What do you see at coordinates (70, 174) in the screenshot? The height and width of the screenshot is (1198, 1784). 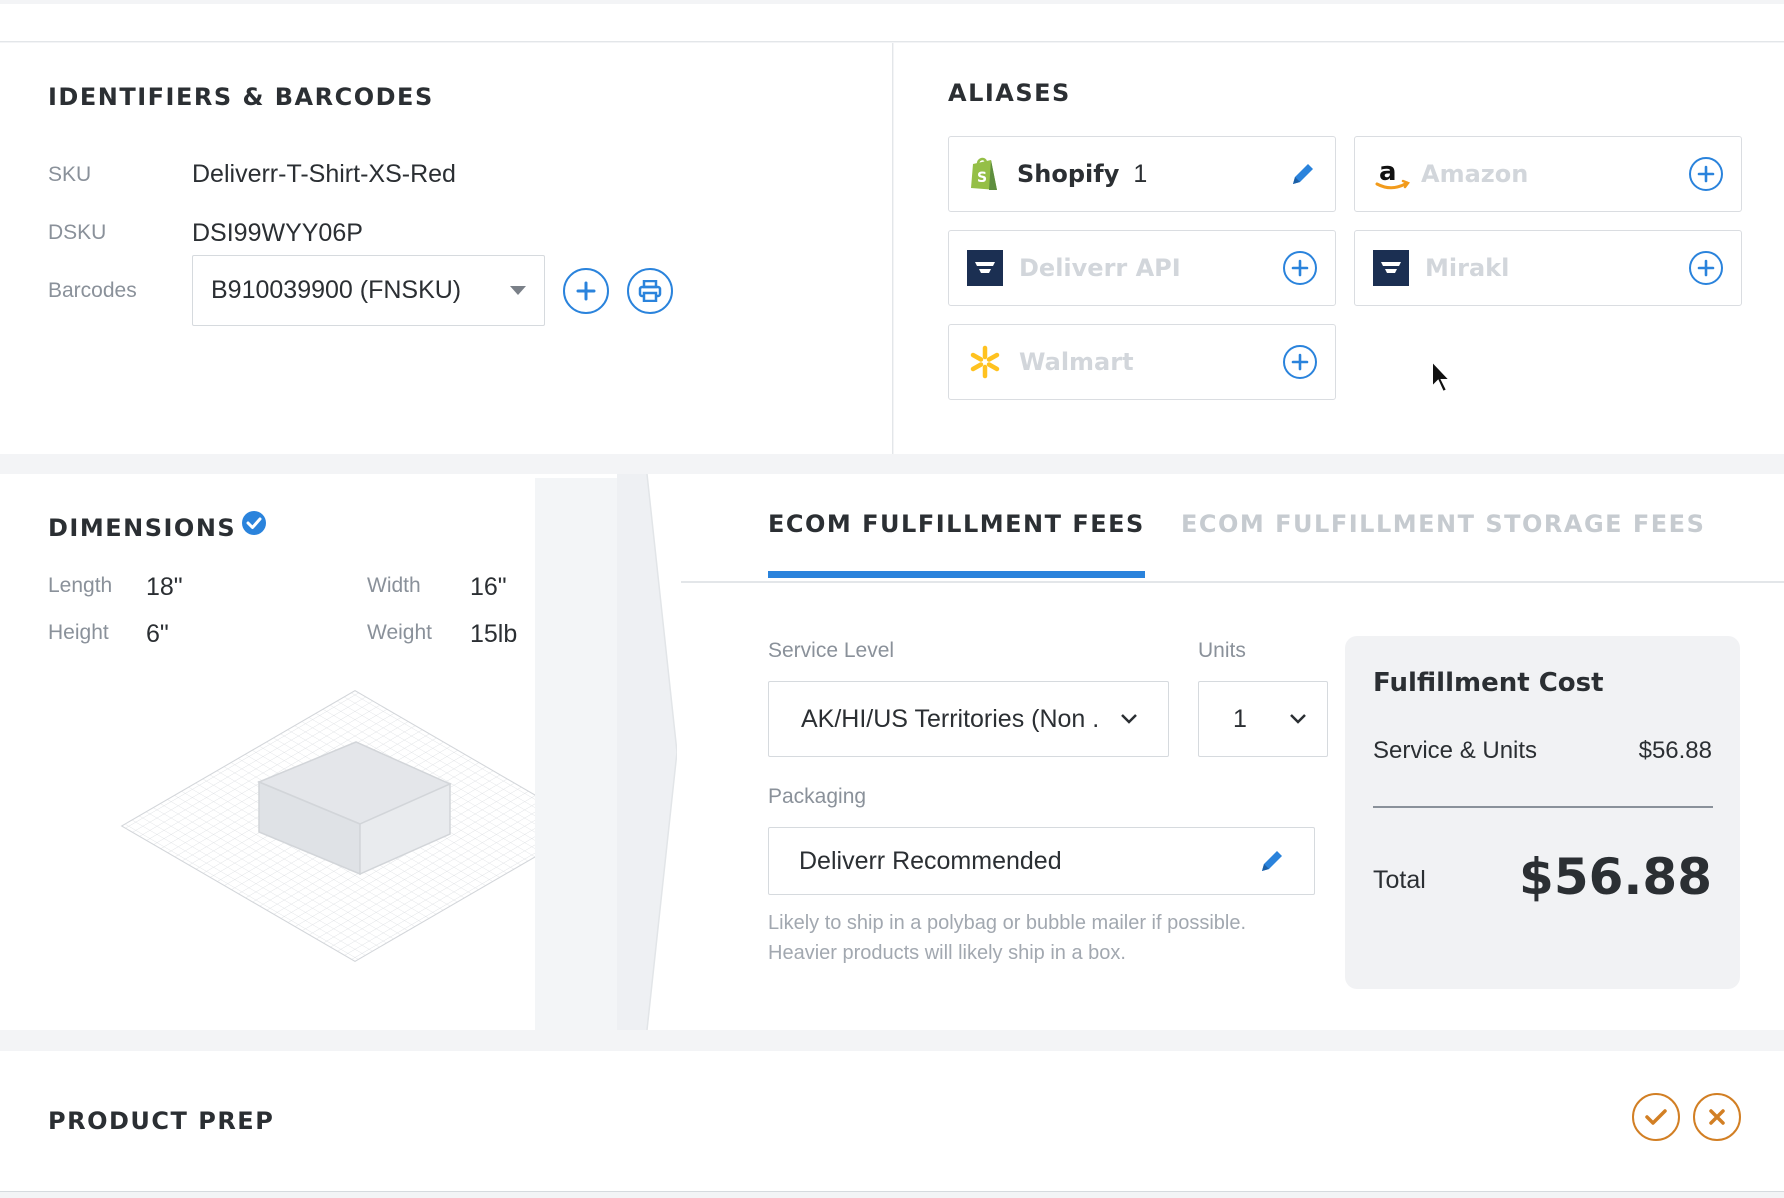 I see `sku-label: SKU` at bounding box center [70, 174].